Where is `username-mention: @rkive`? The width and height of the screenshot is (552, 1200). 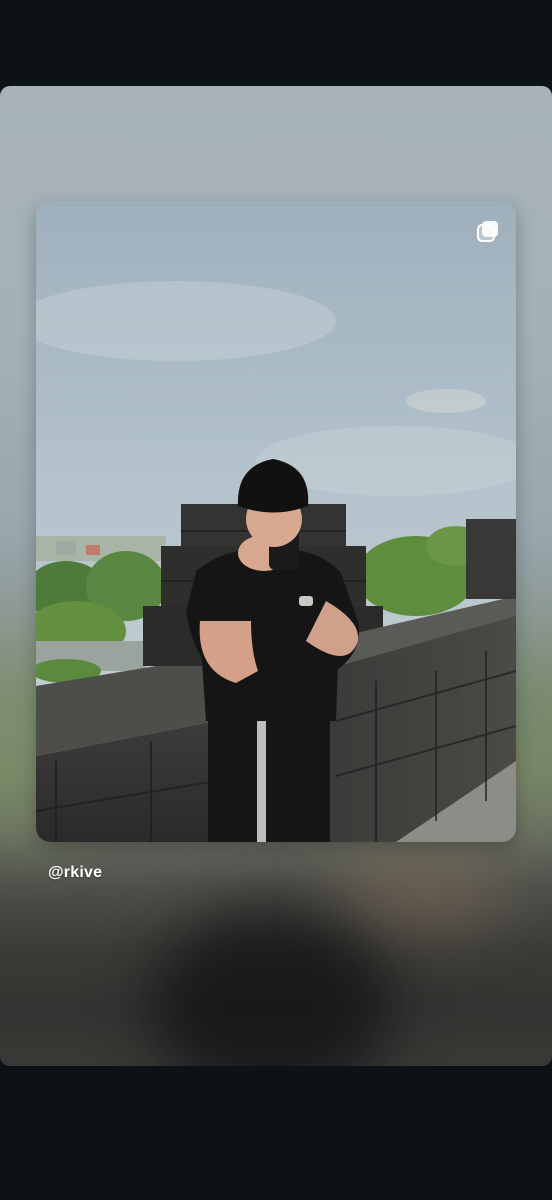 username-mention: @rkive is located at coordinates (75, 873).